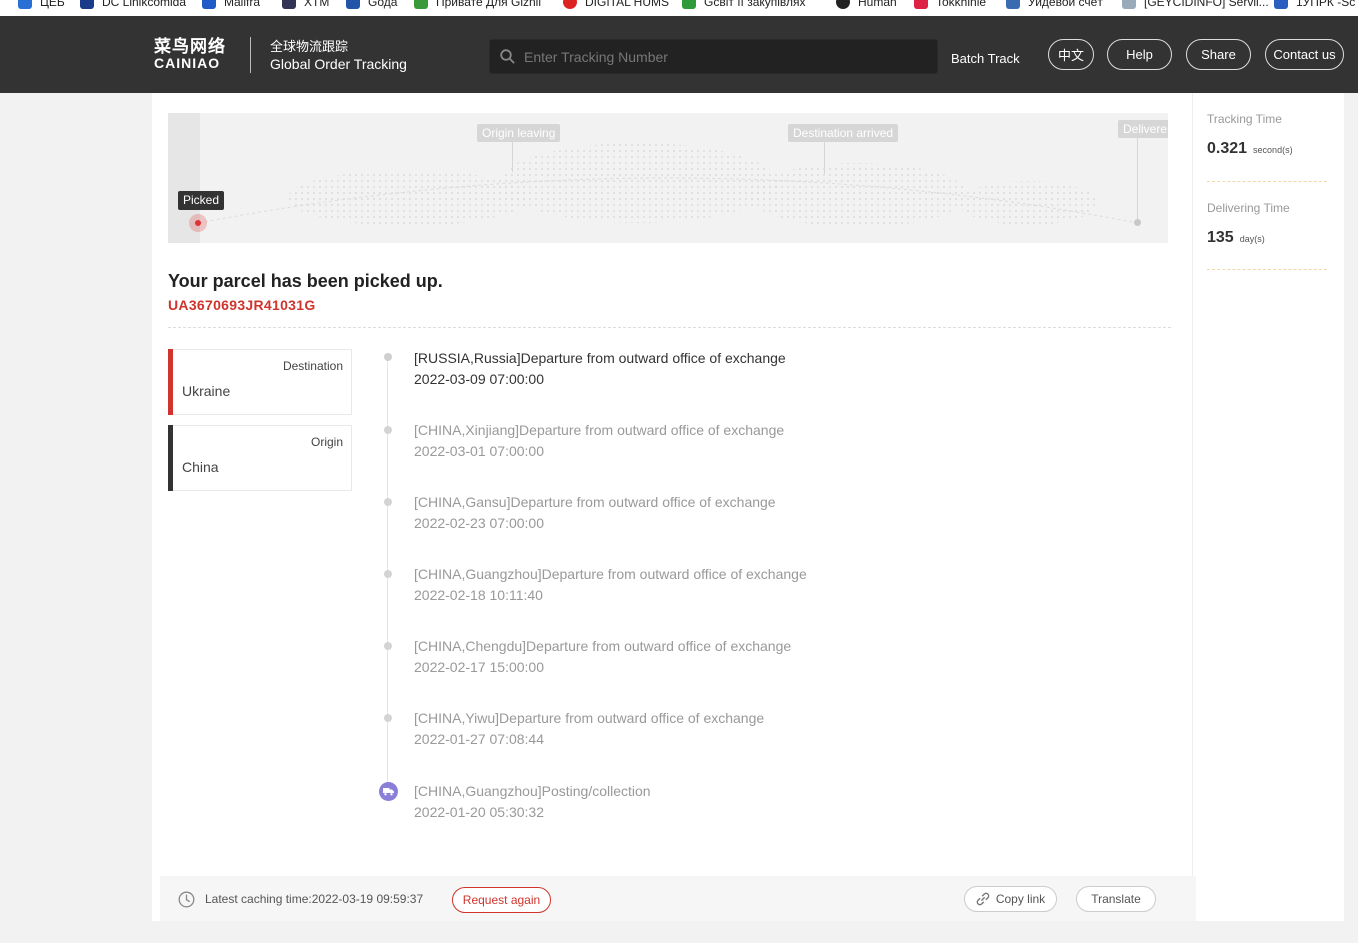  What do you see at coordinates (198, 223) in the screenshot?
I see `current-location-marker` at bounding box center [198, 223].